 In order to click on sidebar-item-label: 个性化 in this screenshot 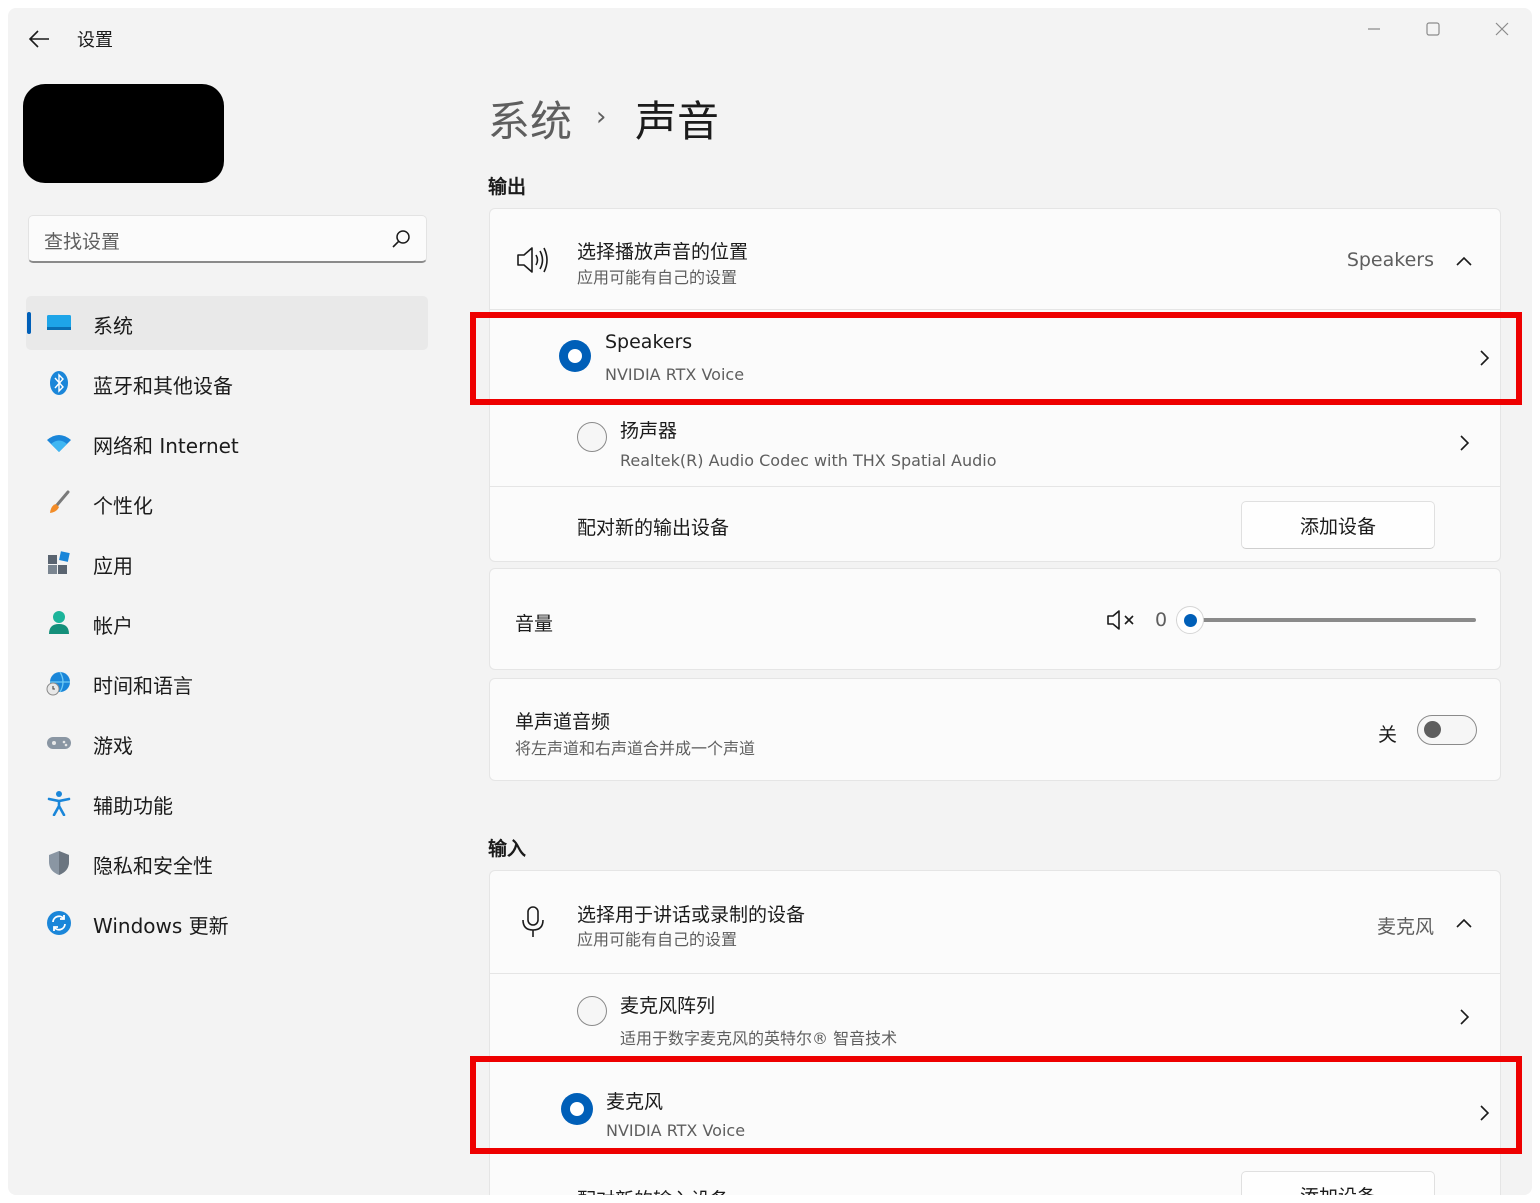, I will do `click(123, 506)`.